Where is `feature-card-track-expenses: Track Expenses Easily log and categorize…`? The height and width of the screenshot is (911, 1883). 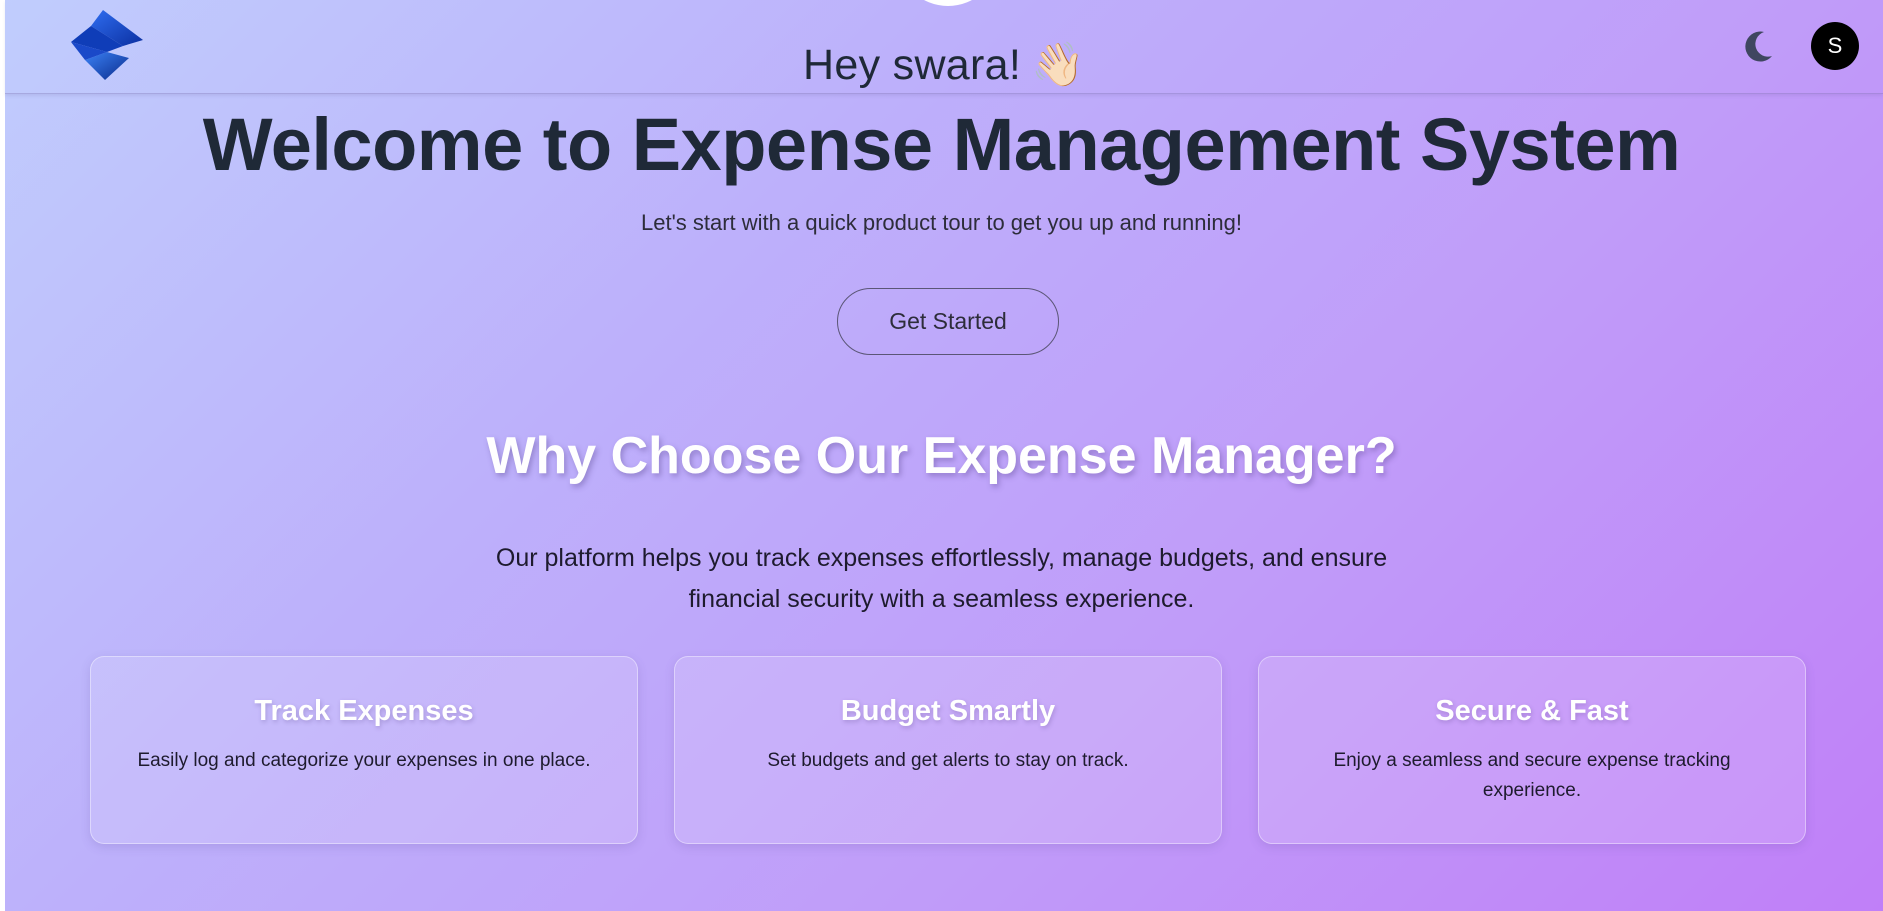
feature-card-track-expenses: Track Expenses Easily log and categorize… is located at coordinates (364, 750).